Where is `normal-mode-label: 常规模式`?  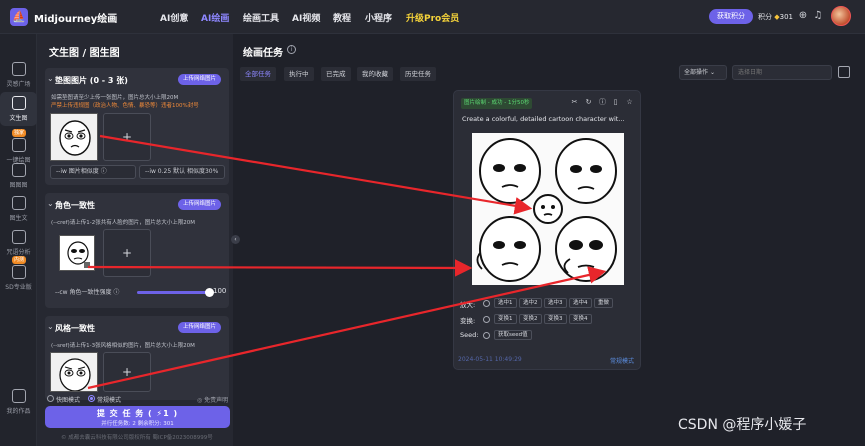 normal-mode-label: 常规模式 is located at coordinates (109, 399).